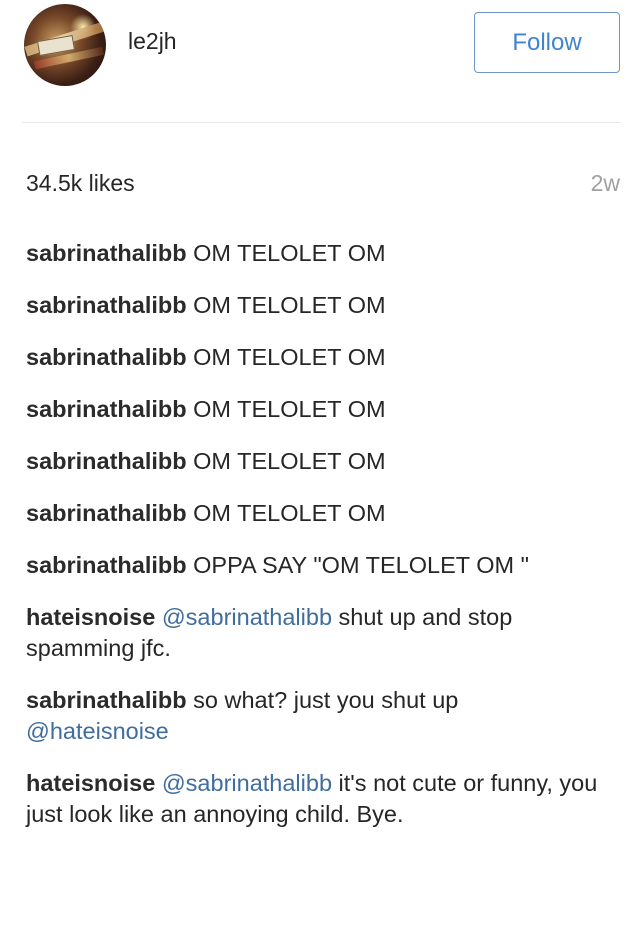  Describe the element at coordinates (321, 122) in the screenshot. I see `header-divider` at that location.